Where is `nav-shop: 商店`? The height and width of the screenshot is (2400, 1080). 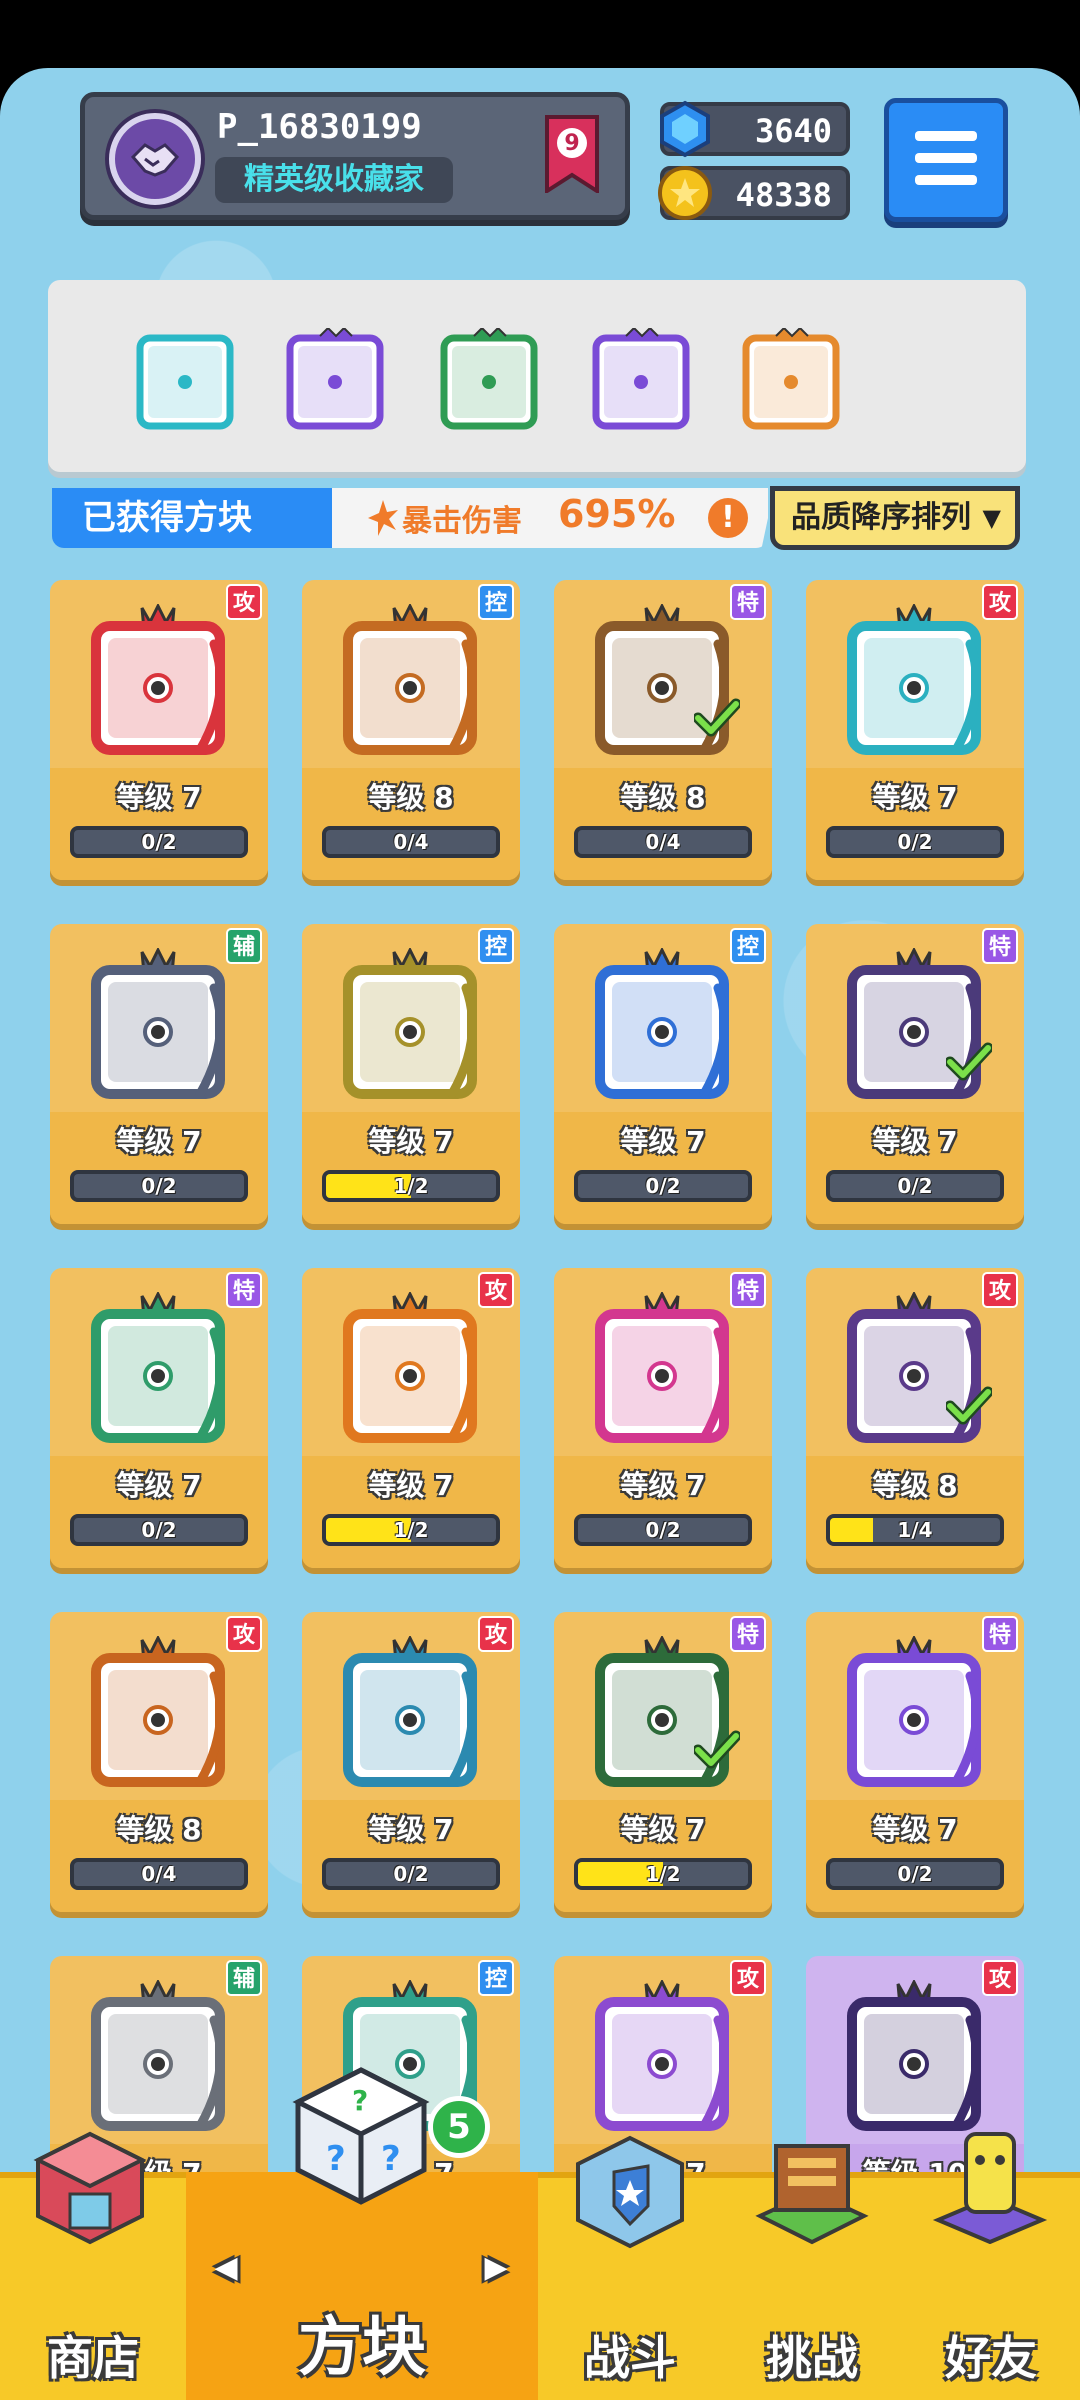 nav-shop: 商店 is located at coordinates (93, 2265).